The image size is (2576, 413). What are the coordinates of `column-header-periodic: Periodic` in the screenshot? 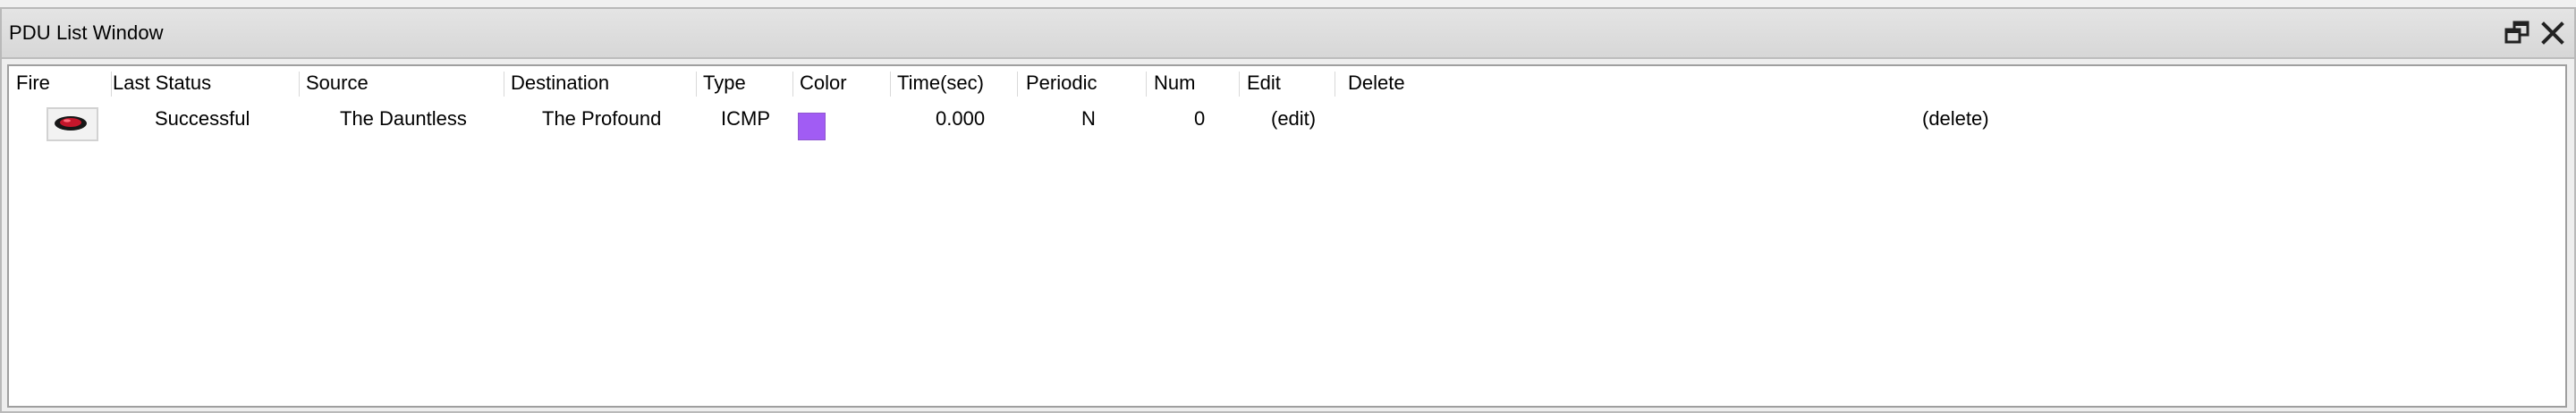 It's located at (1061, 85).